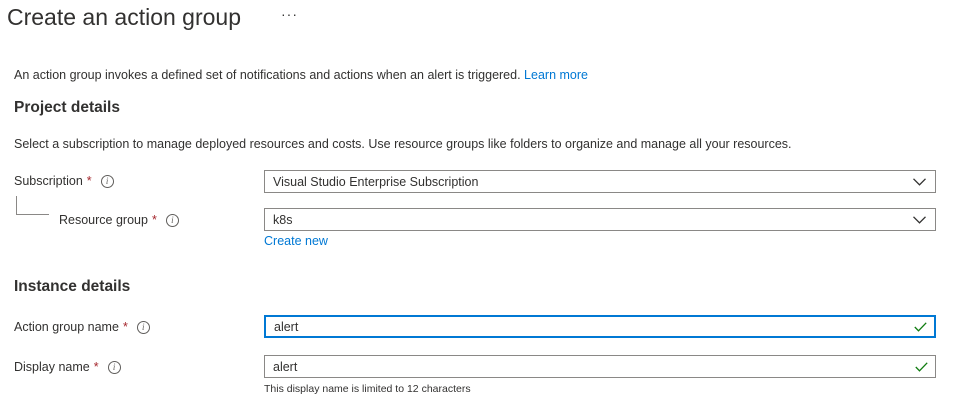 This screenshot has width=967, height=420. Describe the element at coordinates (103, 220) in the screenshot. I see `resource-group-label-text: Resource group` at that location.